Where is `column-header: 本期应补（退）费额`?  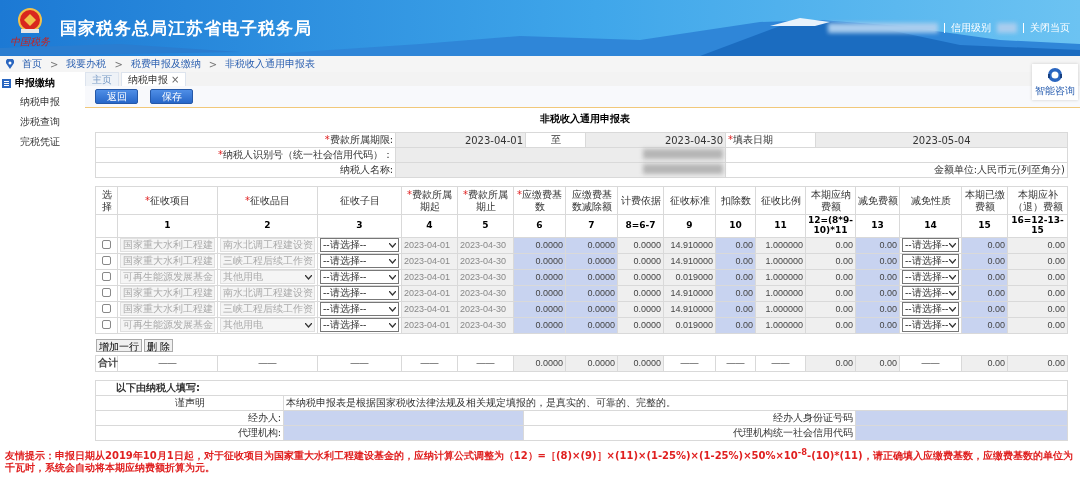
column-header: 本期应补（退）费额 is located at coordinates (1037, 200).